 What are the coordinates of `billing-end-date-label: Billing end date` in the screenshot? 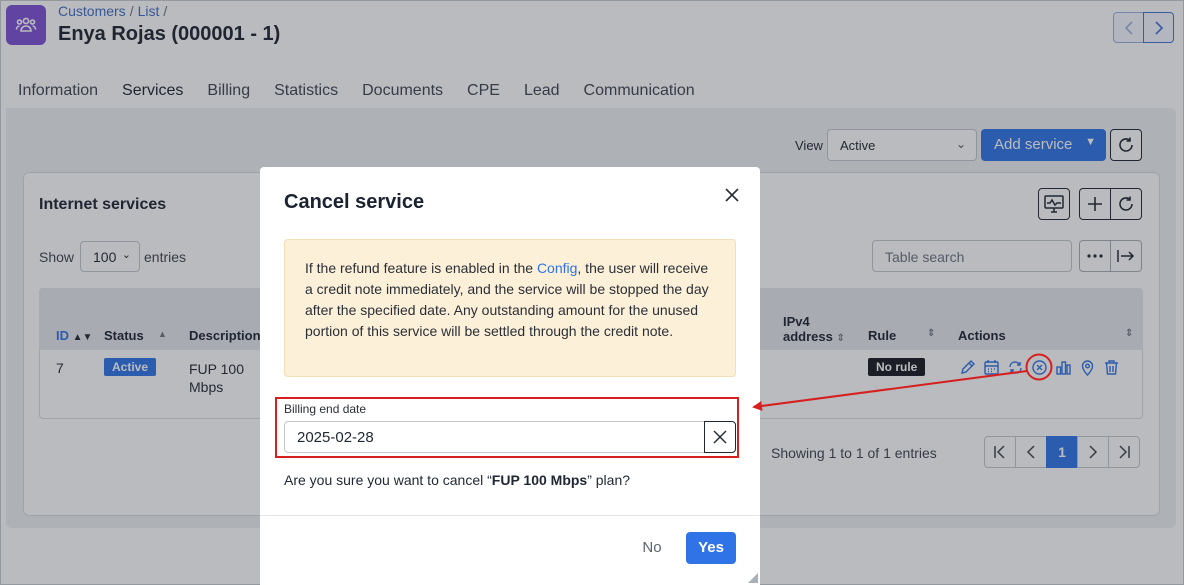 It's located at (325, 409).